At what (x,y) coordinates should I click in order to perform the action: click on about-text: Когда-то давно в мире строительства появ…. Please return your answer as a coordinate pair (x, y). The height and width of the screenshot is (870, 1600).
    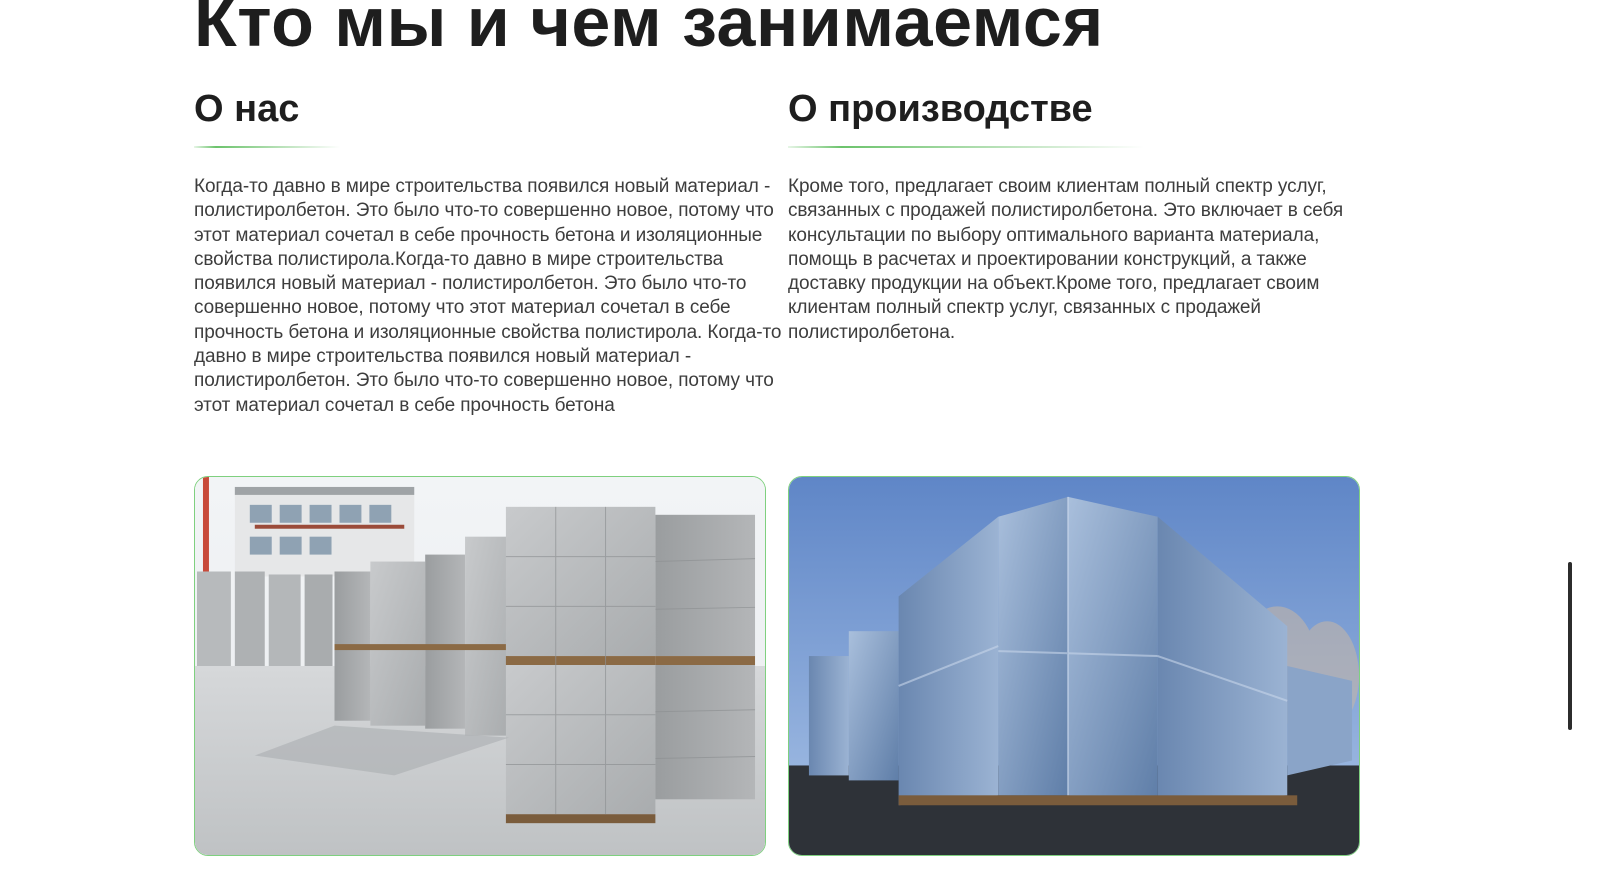
    Looking at the image, I should click on (488, 296).